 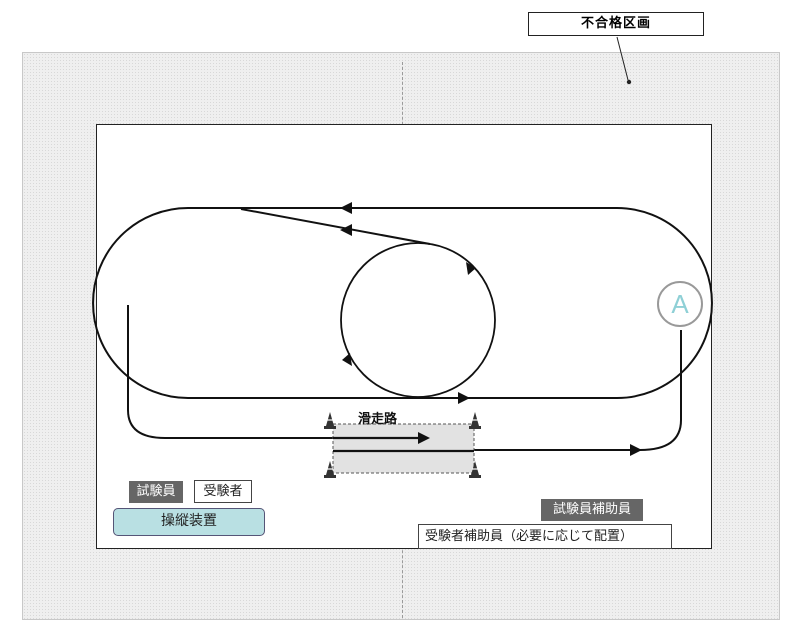 What do you see at coordinates (592, 510) in the screenshot?
I see `examiner-assistant-label: 試験員補助員` at bounding box center [592, 510].